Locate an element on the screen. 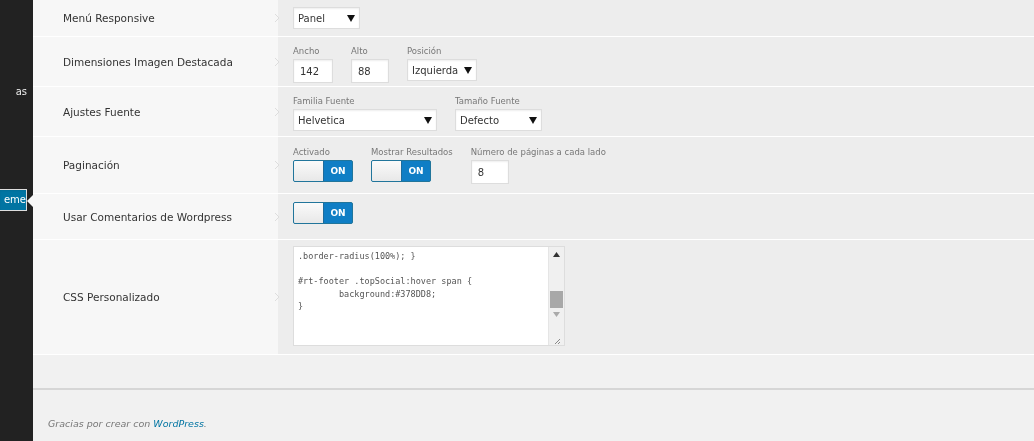 The height and width of the screenshot is (441, 1034). resize-handle-icon is located at coordinates (556, 340).